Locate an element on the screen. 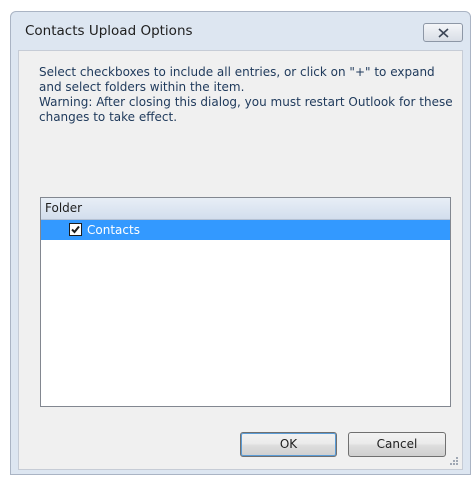 The height and width of the screenshot is (478, 475). close-button is located at coordinates (443, 32).